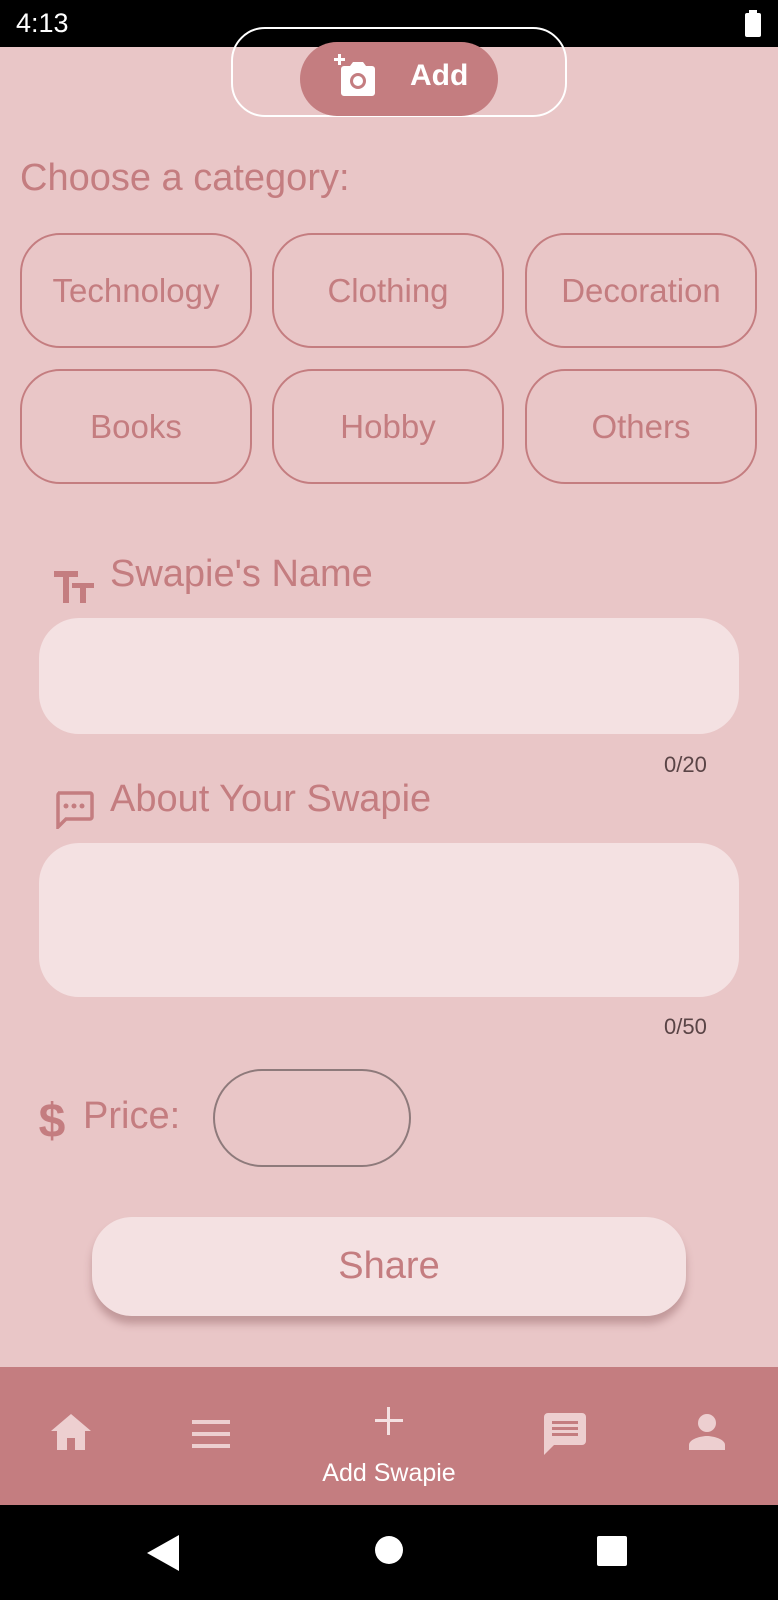  Describe the element at coordinates (641, 426) in the screenshot. I see `category-chip-others: Others` at that location.